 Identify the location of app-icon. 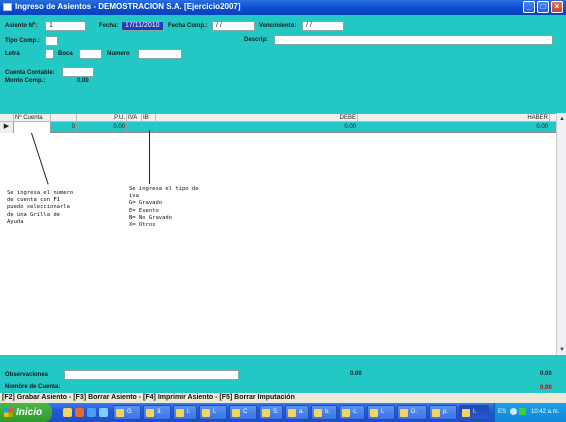
(7, 7).